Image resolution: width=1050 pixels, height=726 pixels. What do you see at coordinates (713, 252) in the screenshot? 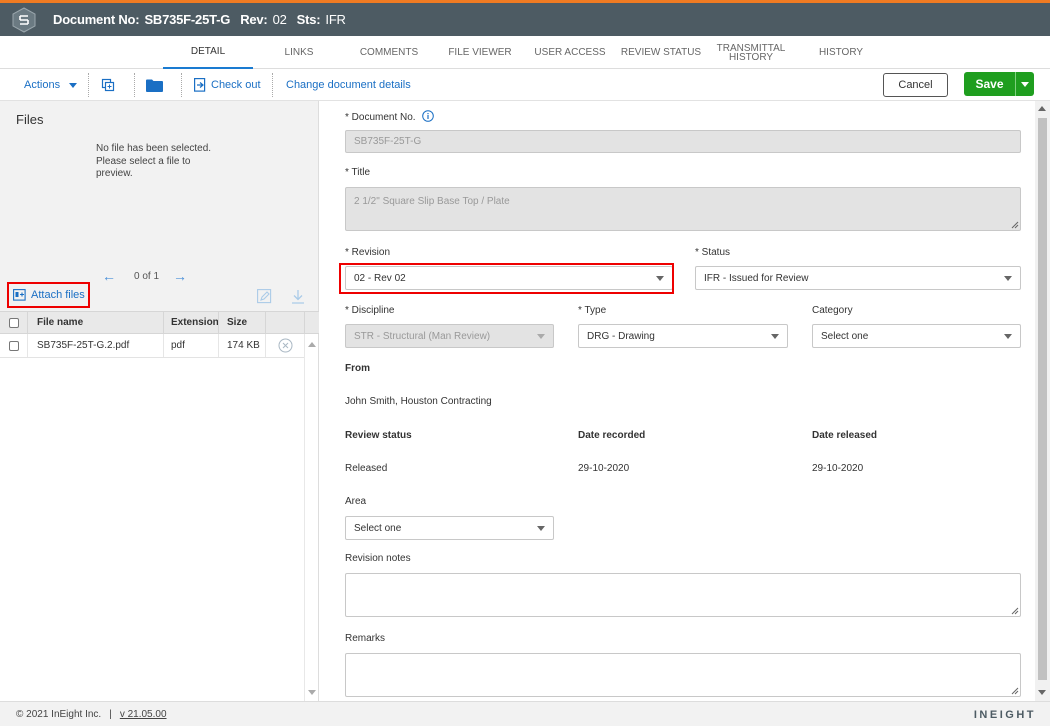
I see `status-label: * Status` at bounding box center [713, 252].